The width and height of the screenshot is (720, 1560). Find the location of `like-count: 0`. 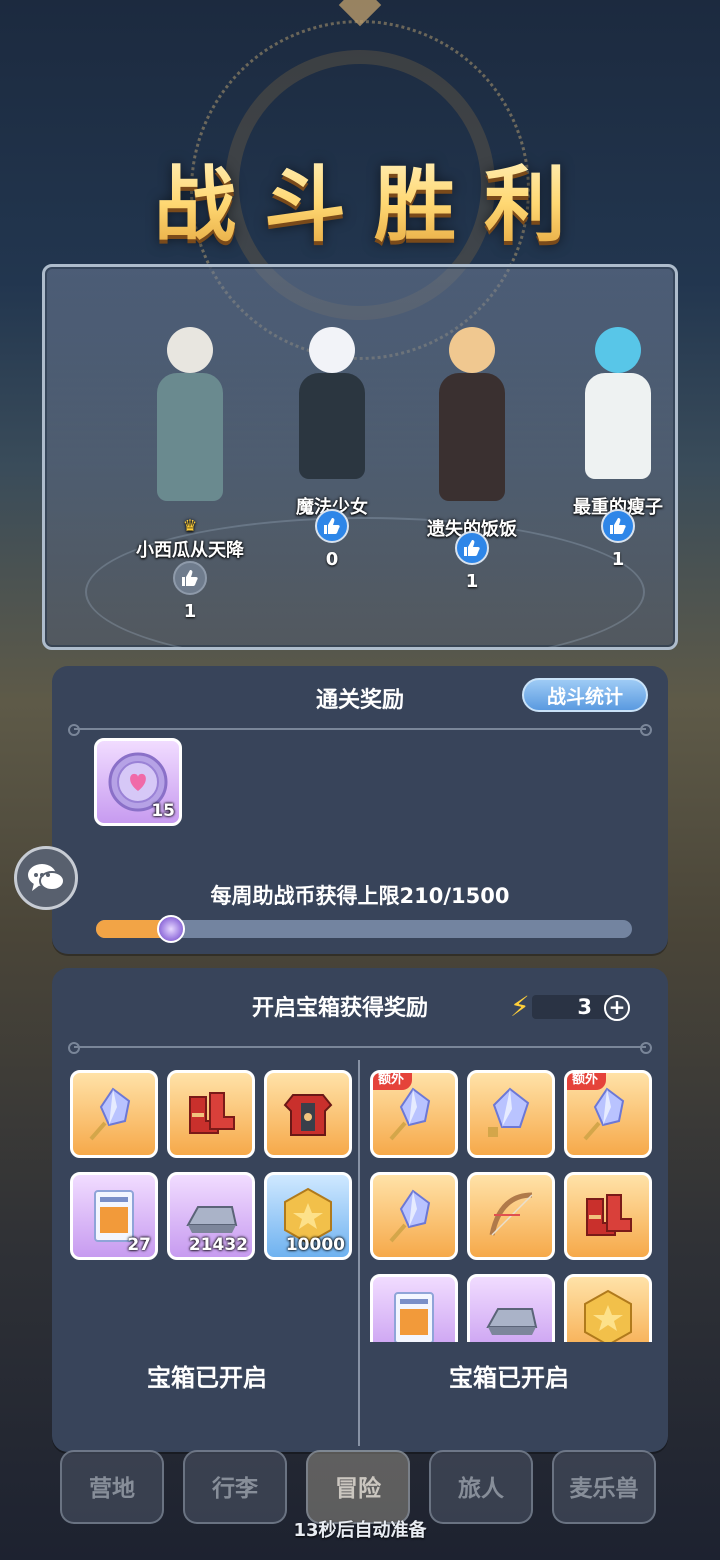

like-count: 0 is located at coordinates (332, 559).